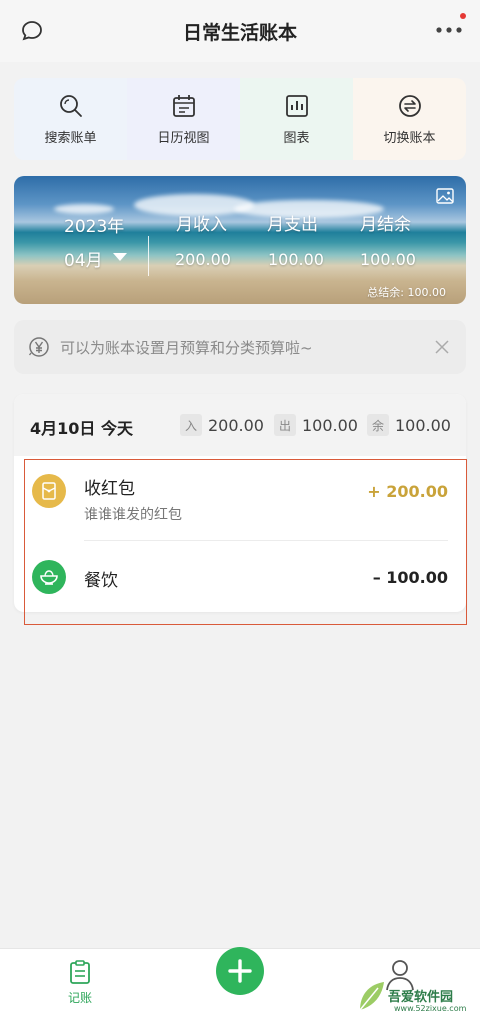 This screenshot has width=480, height=1016. Describe the element at coordinates (378, 425) in the screenshot. I see `rest-tag: 余` at that location.